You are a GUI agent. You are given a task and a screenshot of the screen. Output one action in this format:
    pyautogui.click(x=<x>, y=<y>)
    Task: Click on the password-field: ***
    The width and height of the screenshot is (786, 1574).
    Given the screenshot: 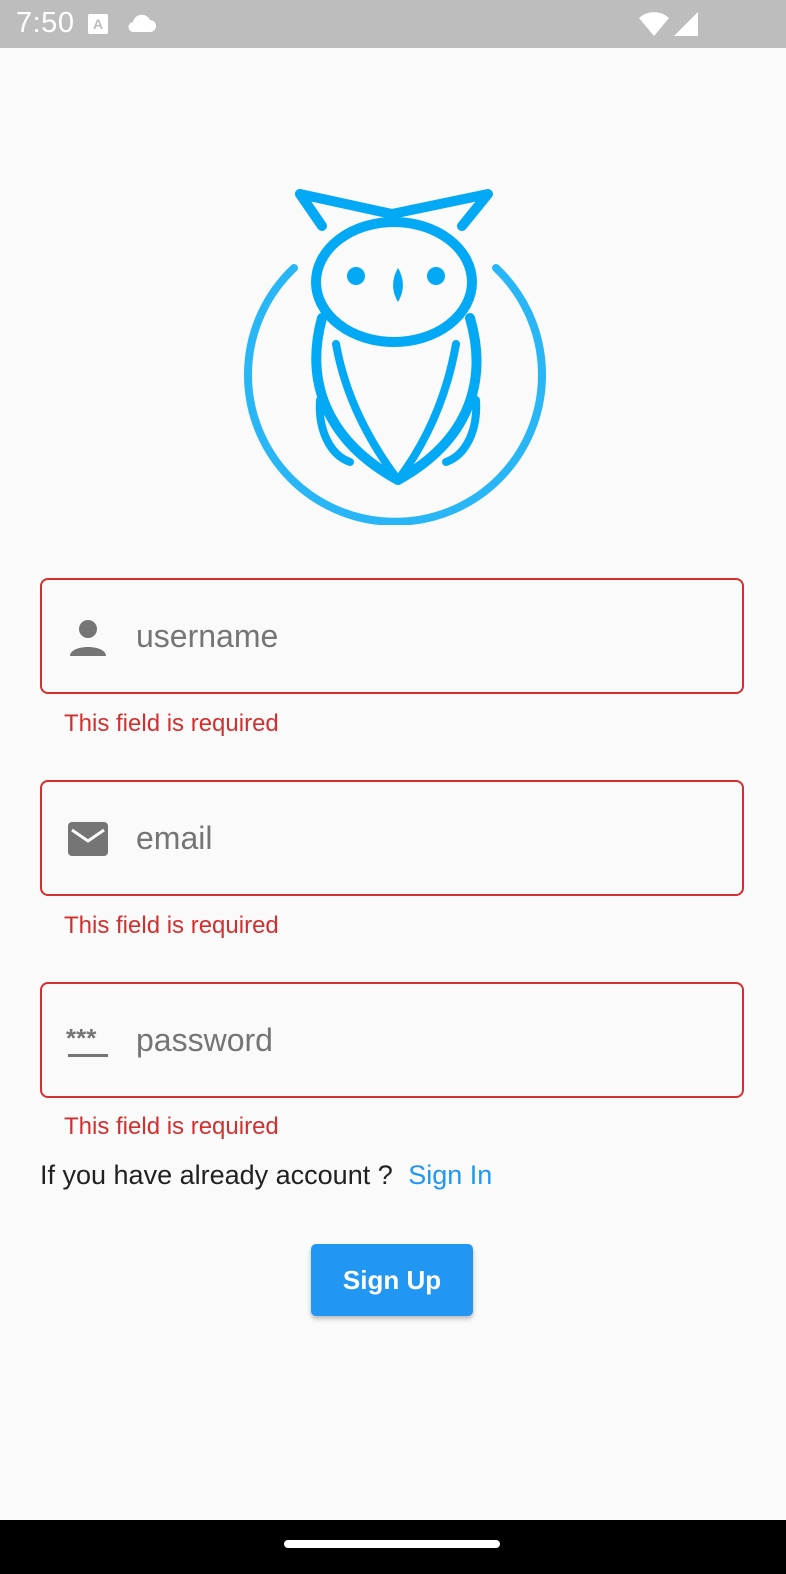 What is the action you would take?
    pyautogui.click(x=392, y=1040)
    